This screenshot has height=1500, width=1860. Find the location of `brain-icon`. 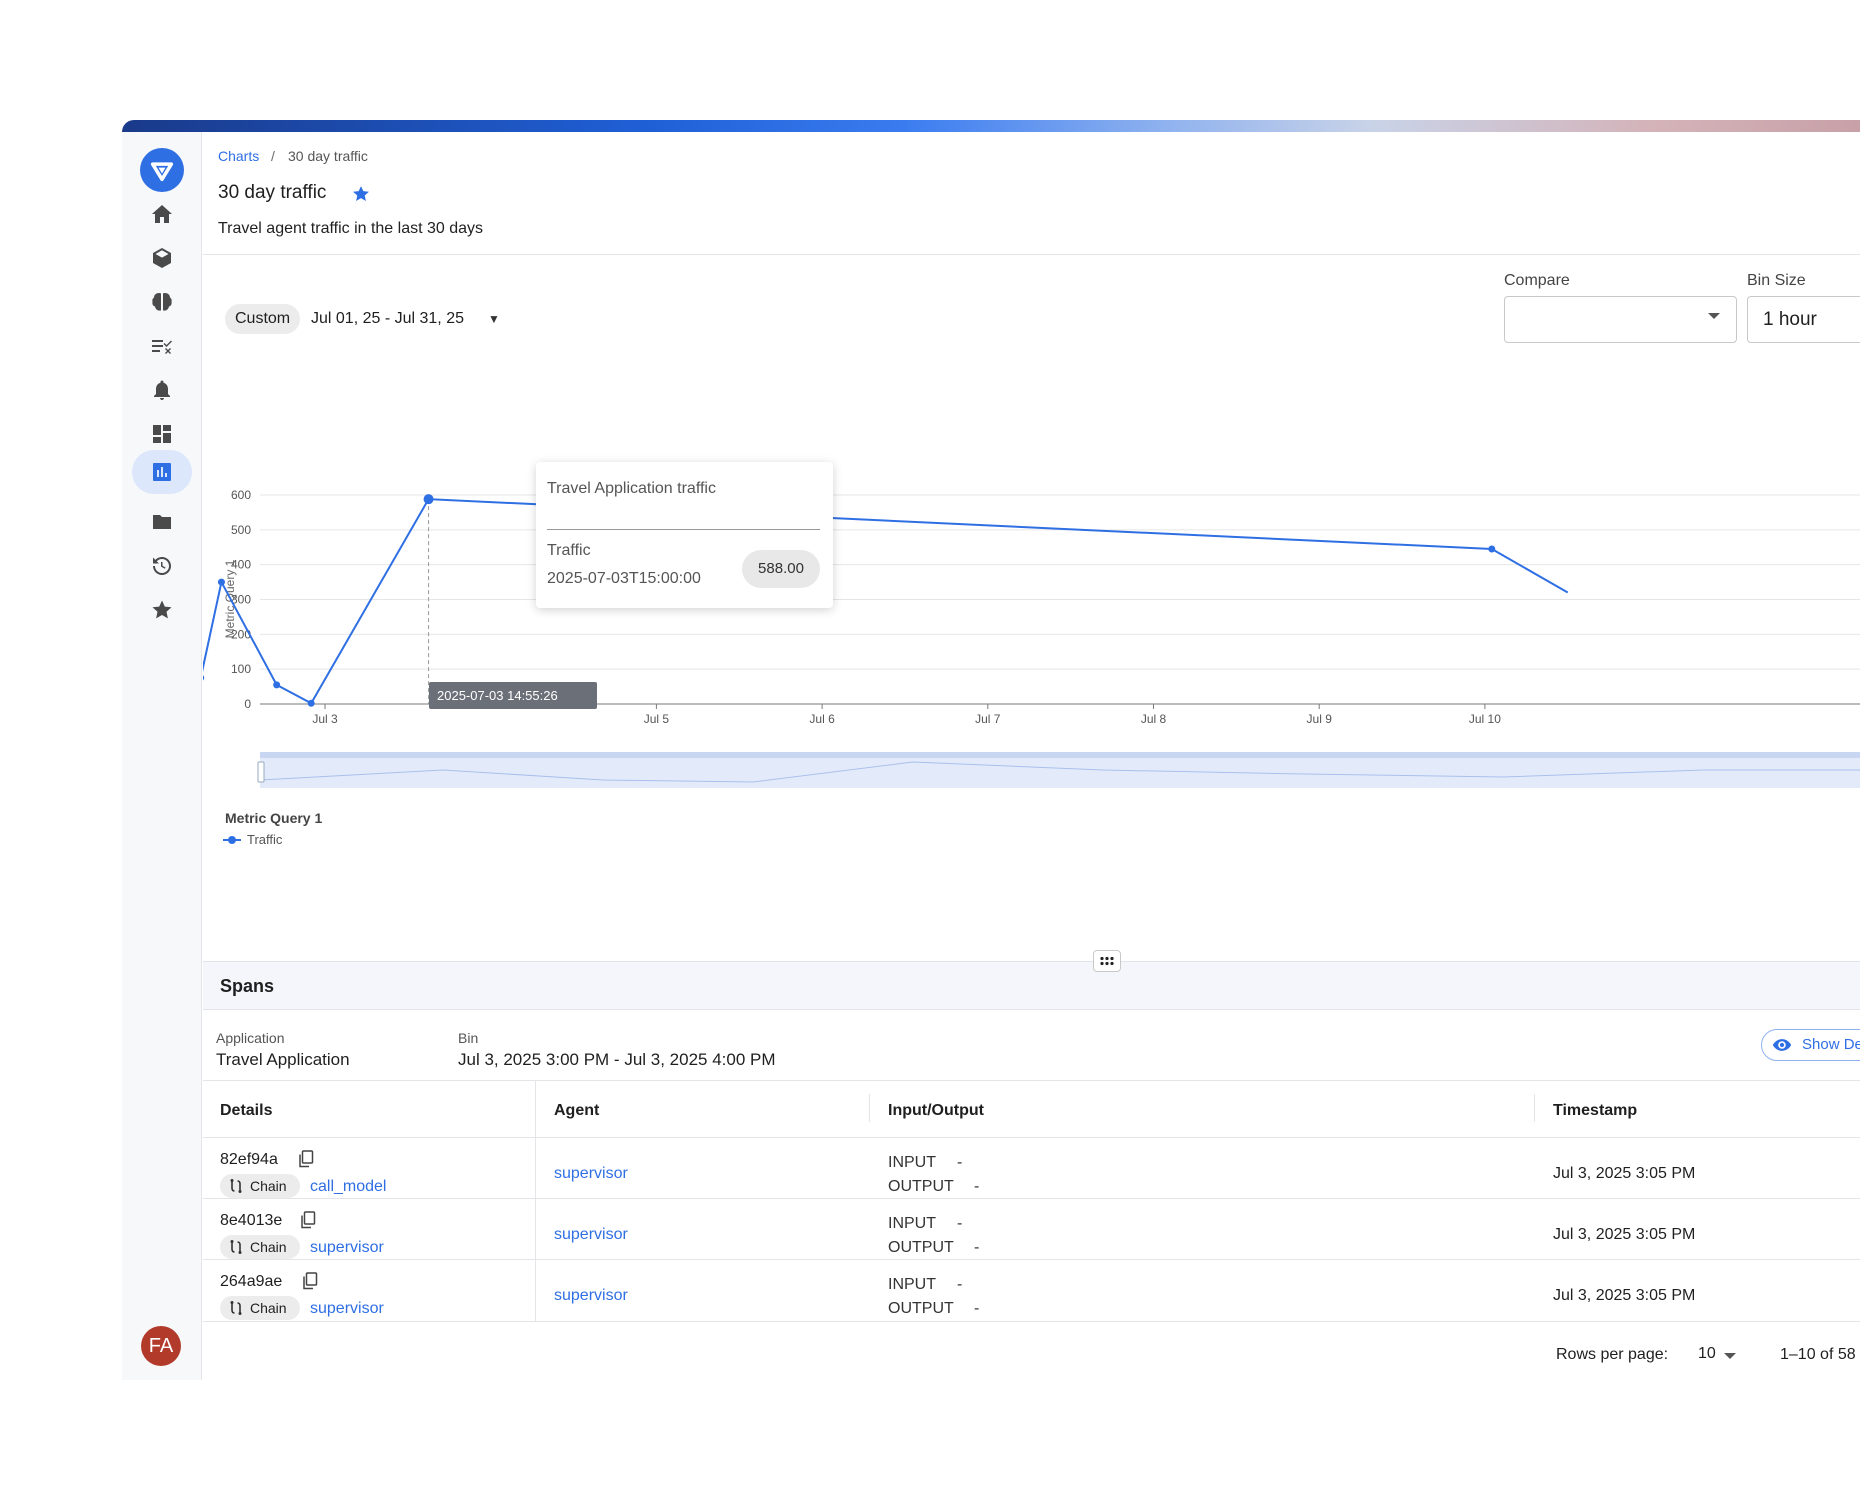

brain-icon is located at coordinates (162, 302).